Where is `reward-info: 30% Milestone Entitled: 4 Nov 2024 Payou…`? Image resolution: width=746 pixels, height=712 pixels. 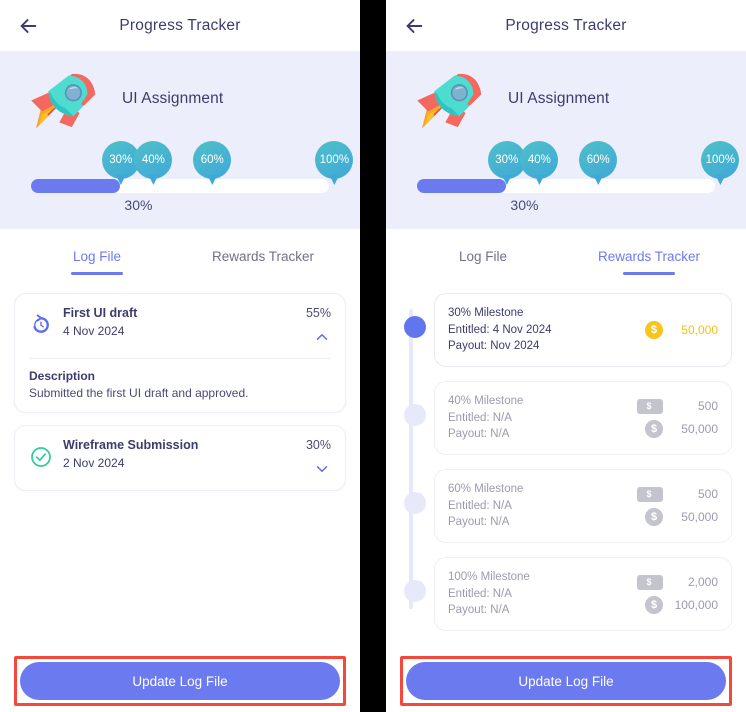 reward-info: 30% Milestone Entitled: 4 Nov 2024 Payou… is located at coordinates (546, 330).